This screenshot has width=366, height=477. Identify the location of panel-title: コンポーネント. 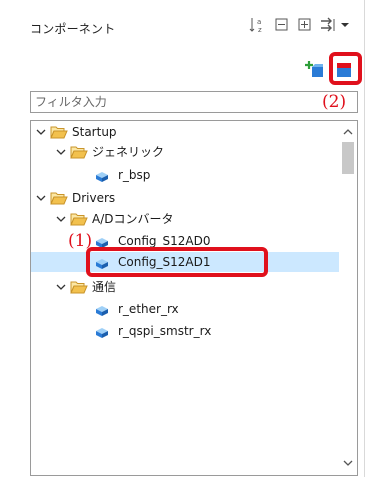
(73, 29).